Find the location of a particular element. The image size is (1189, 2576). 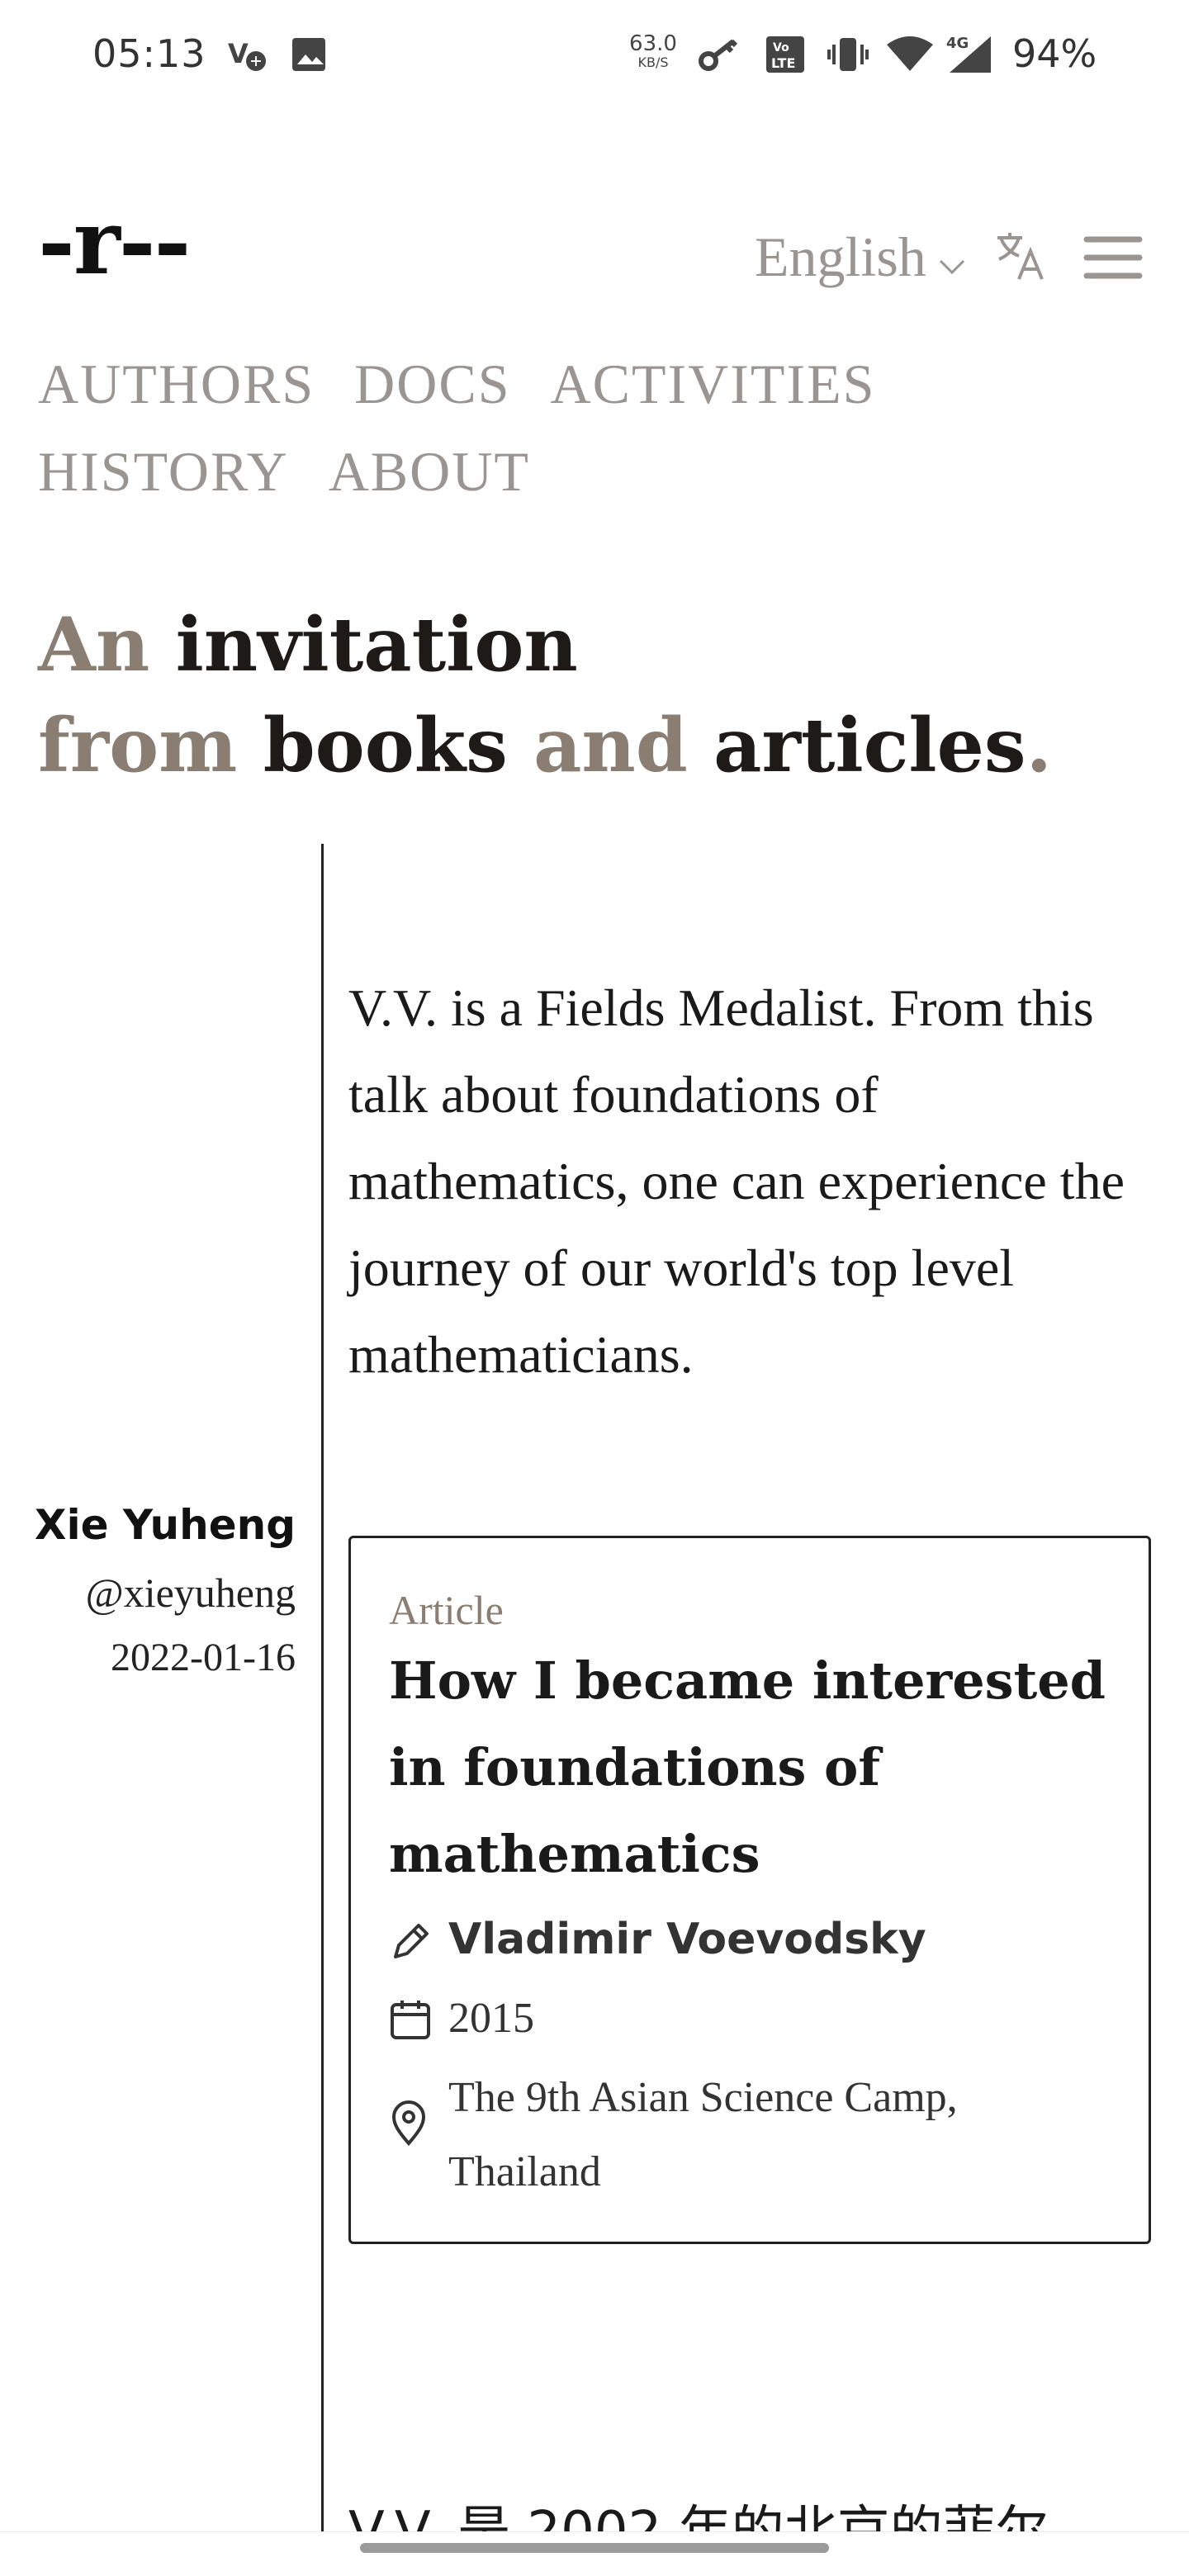

language-selector: English is located at coordinates (860, 257).